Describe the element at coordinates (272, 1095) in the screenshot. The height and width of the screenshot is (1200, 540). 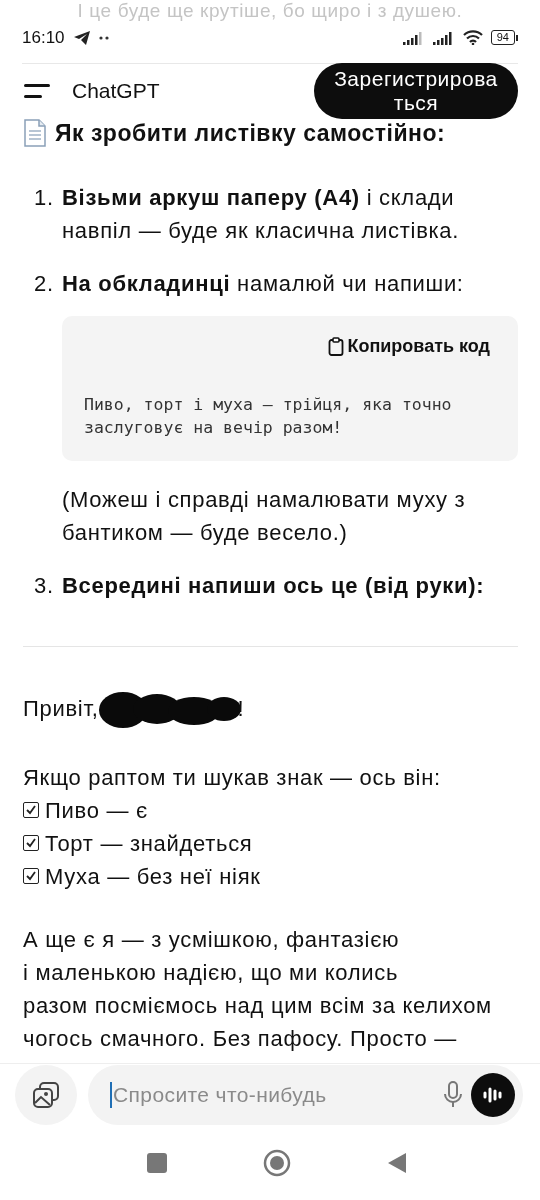
I see `message-input: Спросите что-нибудь` at that location.